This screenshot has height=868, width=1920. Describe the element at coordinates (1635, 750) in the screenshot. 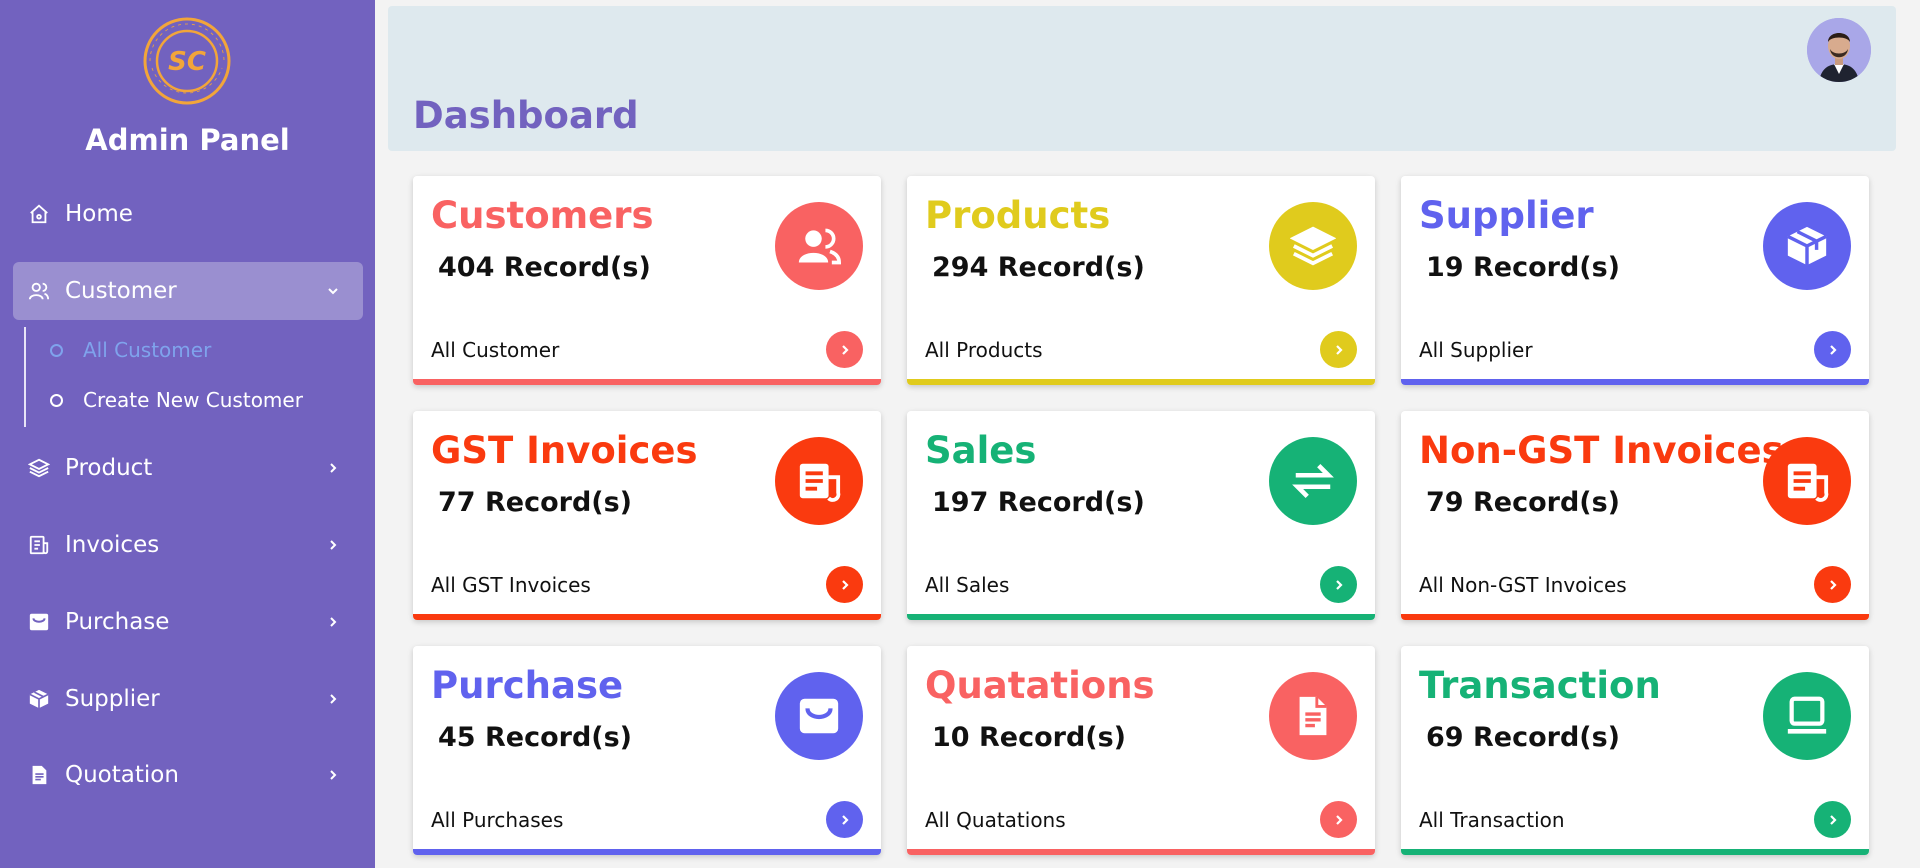

I see `card-transaction: Transaction 69 Record(s) All Transaction` at that location.